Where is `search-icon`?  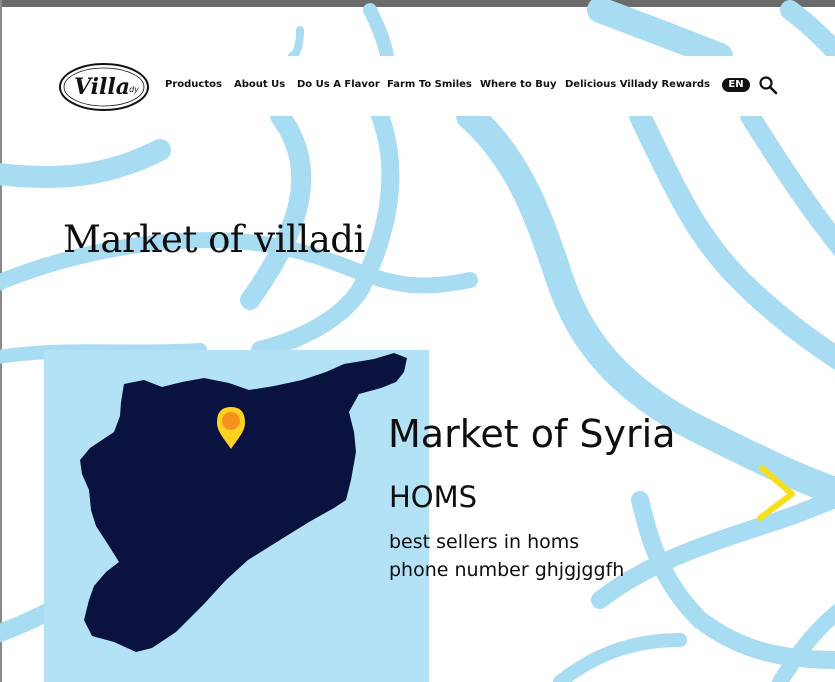
search-icon is located at coordinates (768, 85).